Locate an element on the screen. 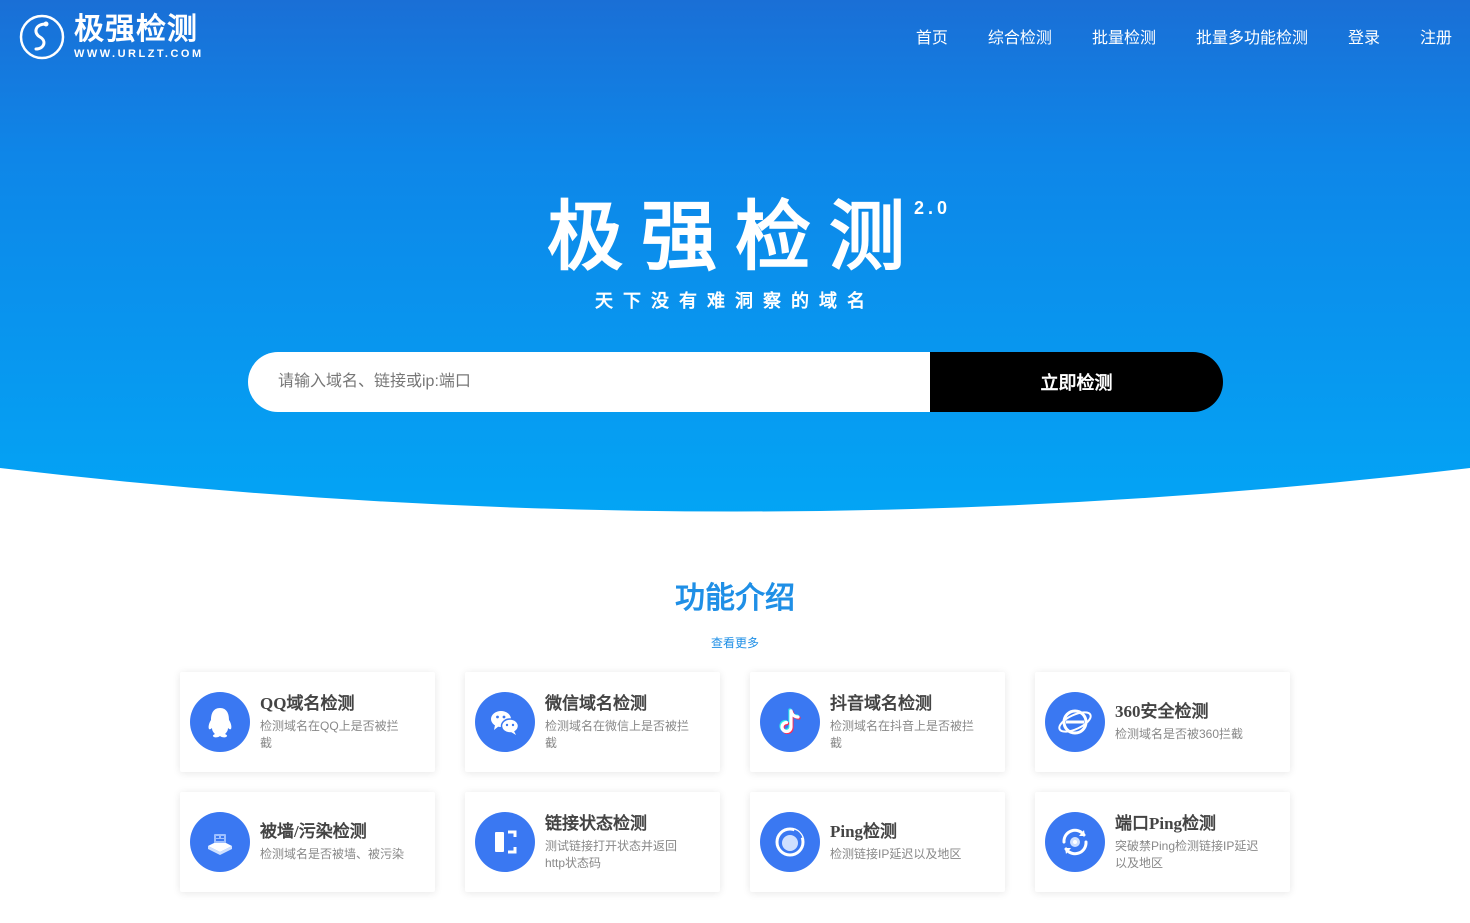  nav-item-register: 注册 is located at coordinates (1436, 39).